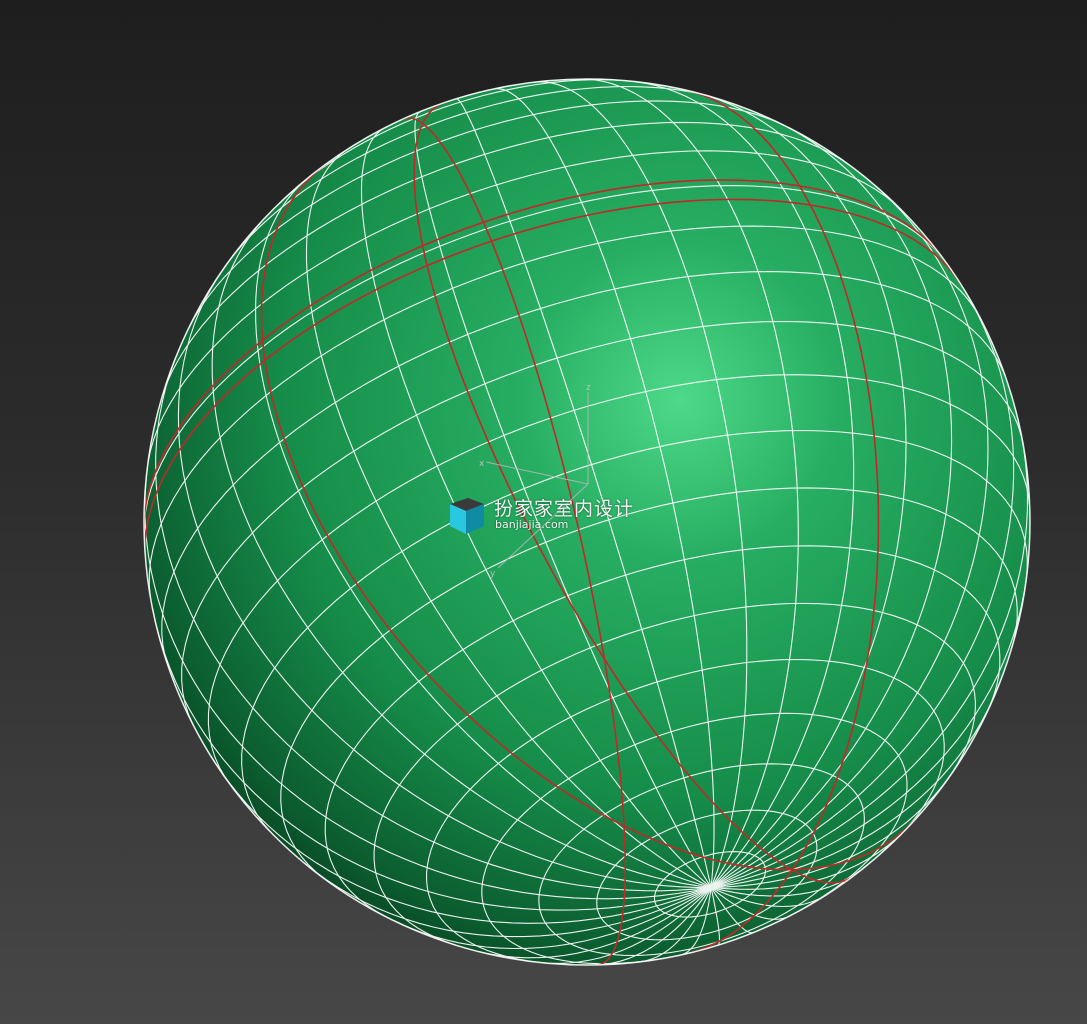 The image size is (1087, 1024). Describe the element at coordinates (564, 509) in the screenshot. I see `watermark-text-cn: 扮家家室内设计` at that location.